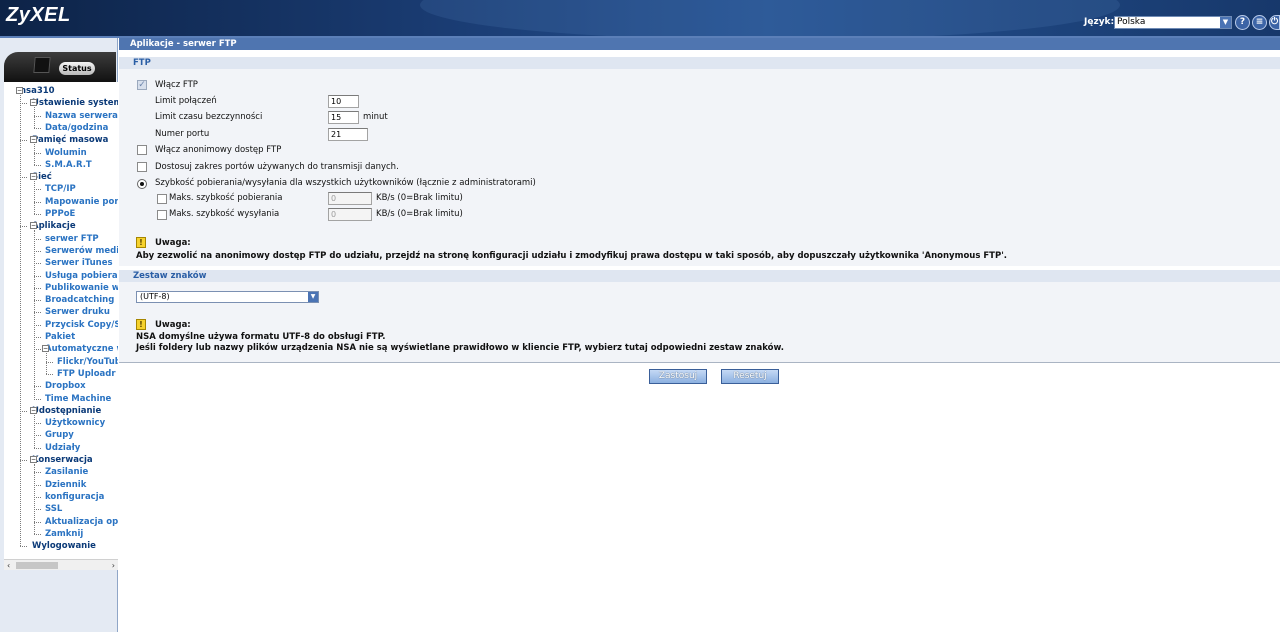 The image size is (1280, 632). I want to click on tree-horizontal-scrollbar: ‹ ›, so click(61, 564).